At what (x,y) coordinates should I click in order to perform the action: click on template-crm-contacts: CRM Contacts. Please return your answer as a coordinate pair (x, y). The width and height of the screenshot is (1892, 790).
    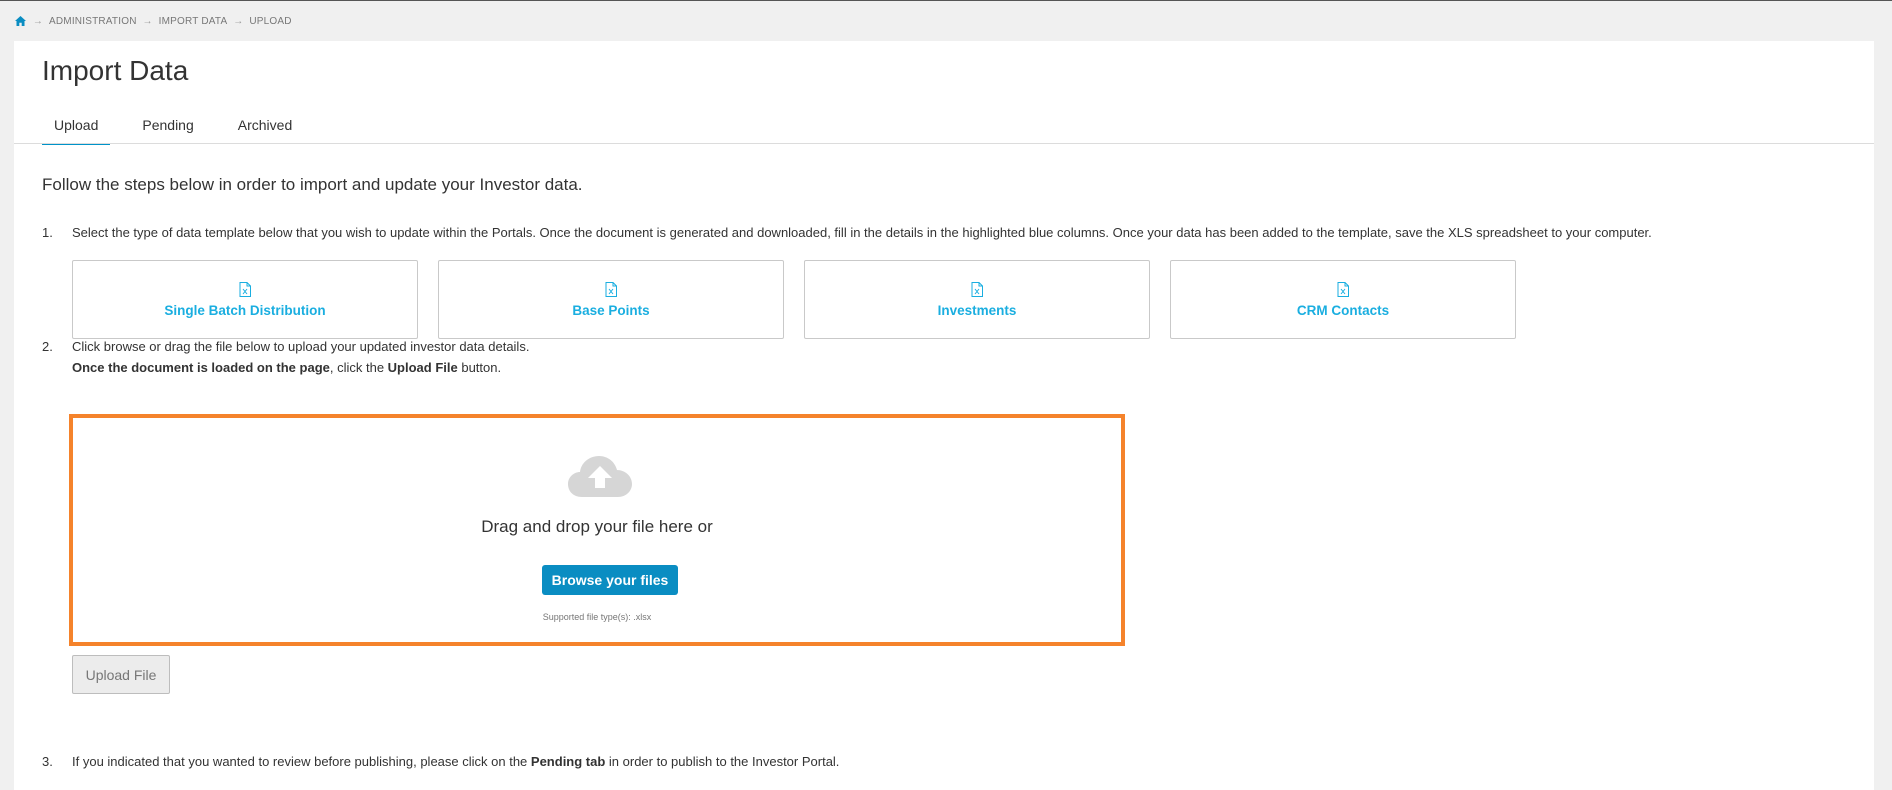
    Looking at the image, I should click on (1343, 299).